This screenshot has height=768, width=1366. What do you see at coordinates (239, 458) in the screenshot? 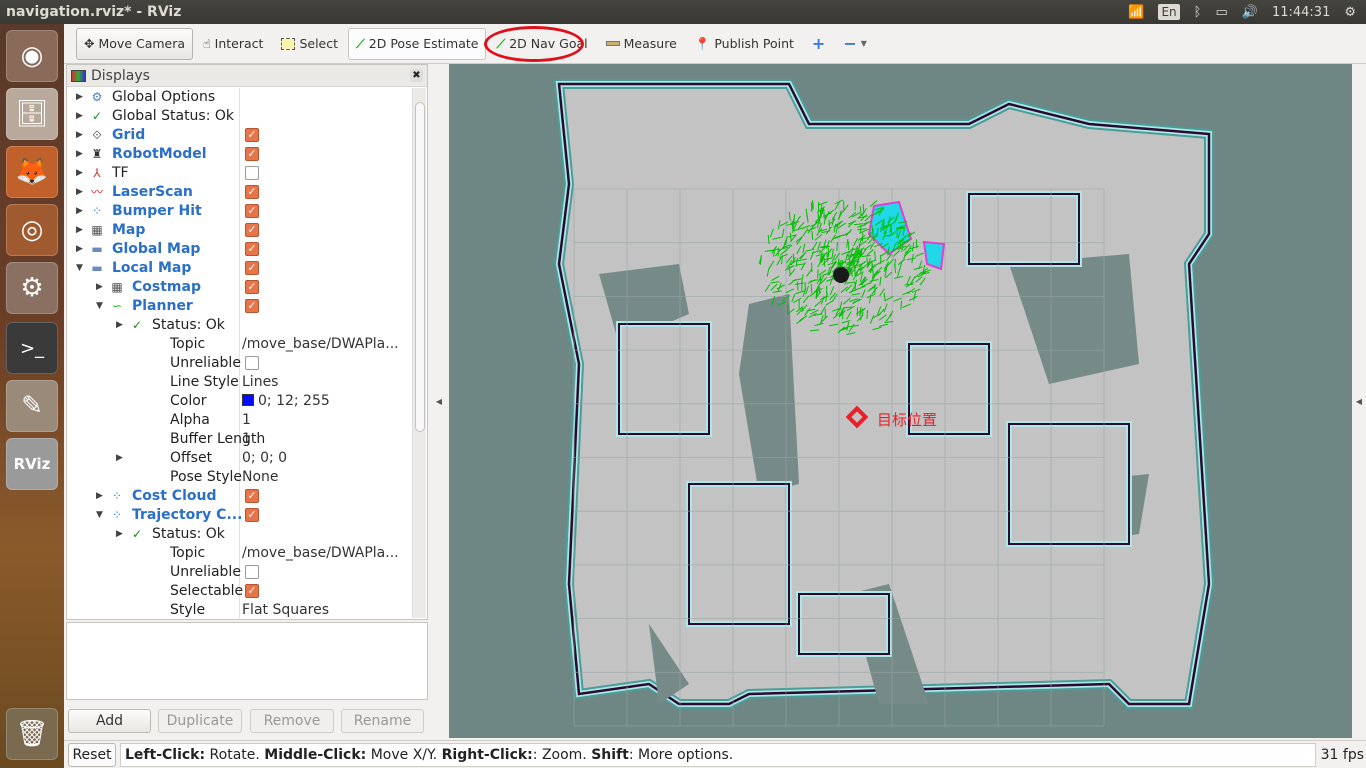
I see `tree-row: ▶ Offset 0; 0; 0` at bounding box center [239, 458].